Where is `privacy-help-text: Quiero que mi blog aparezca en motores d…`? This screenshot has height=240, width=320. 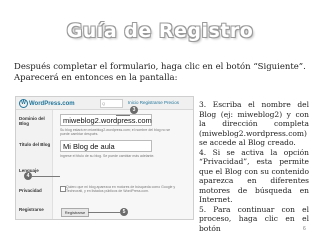 privacy-help-text: Quiero que mi blog aparezca en motores d… is located at coordinates (121, 189).